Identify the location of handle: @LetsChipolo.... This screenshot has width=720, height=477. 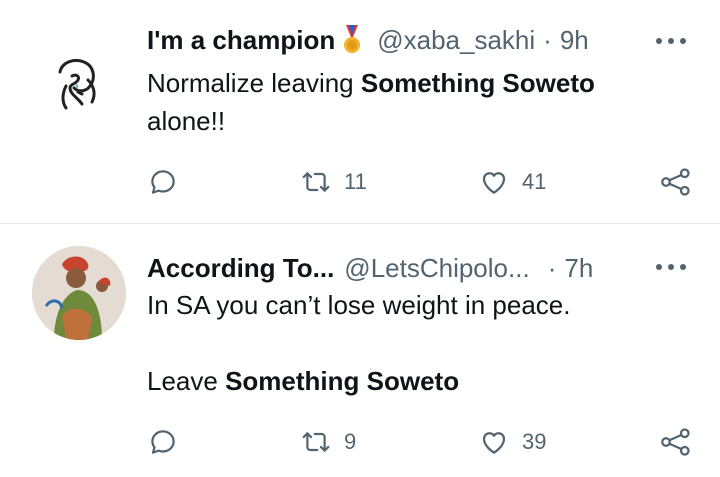
(436, 268).